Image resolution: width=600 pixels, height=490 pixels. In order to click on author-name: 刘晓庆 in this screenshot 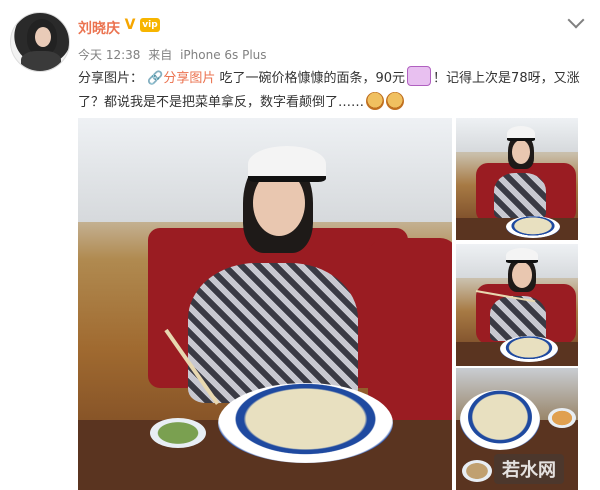, I will do `click(99, 28)`.